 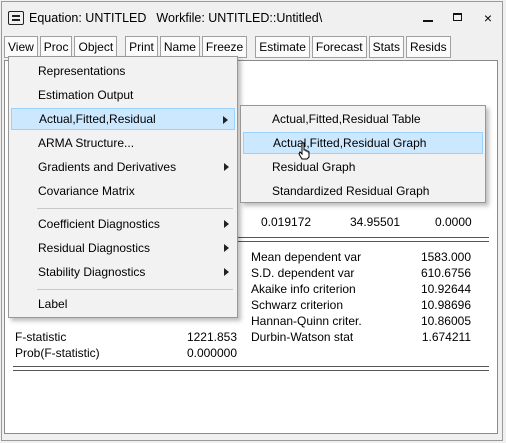 I want to click on submenu-item-label: Standardized Residual Graph, so click(x=351, y=191).